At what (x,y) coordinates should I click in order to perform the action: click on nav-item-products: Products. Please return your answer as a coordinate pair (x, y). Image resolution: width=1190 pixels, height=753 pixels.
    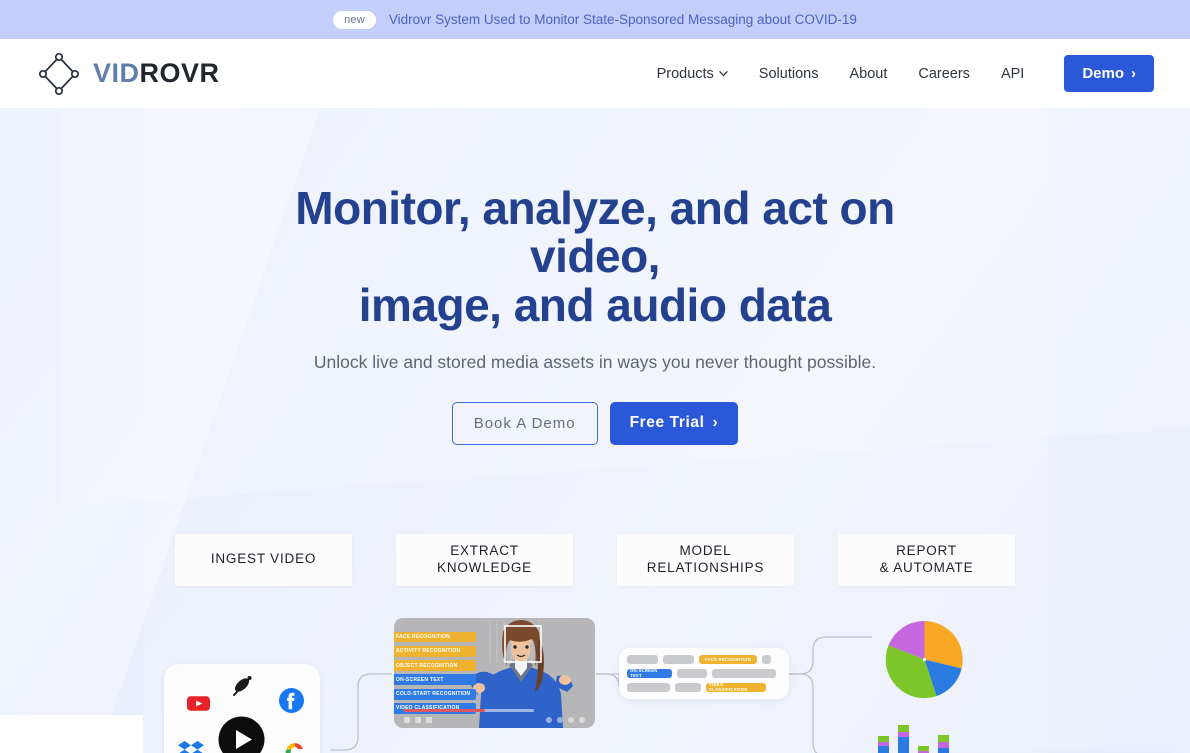
    Looking at the image, I should click on (692, 74).